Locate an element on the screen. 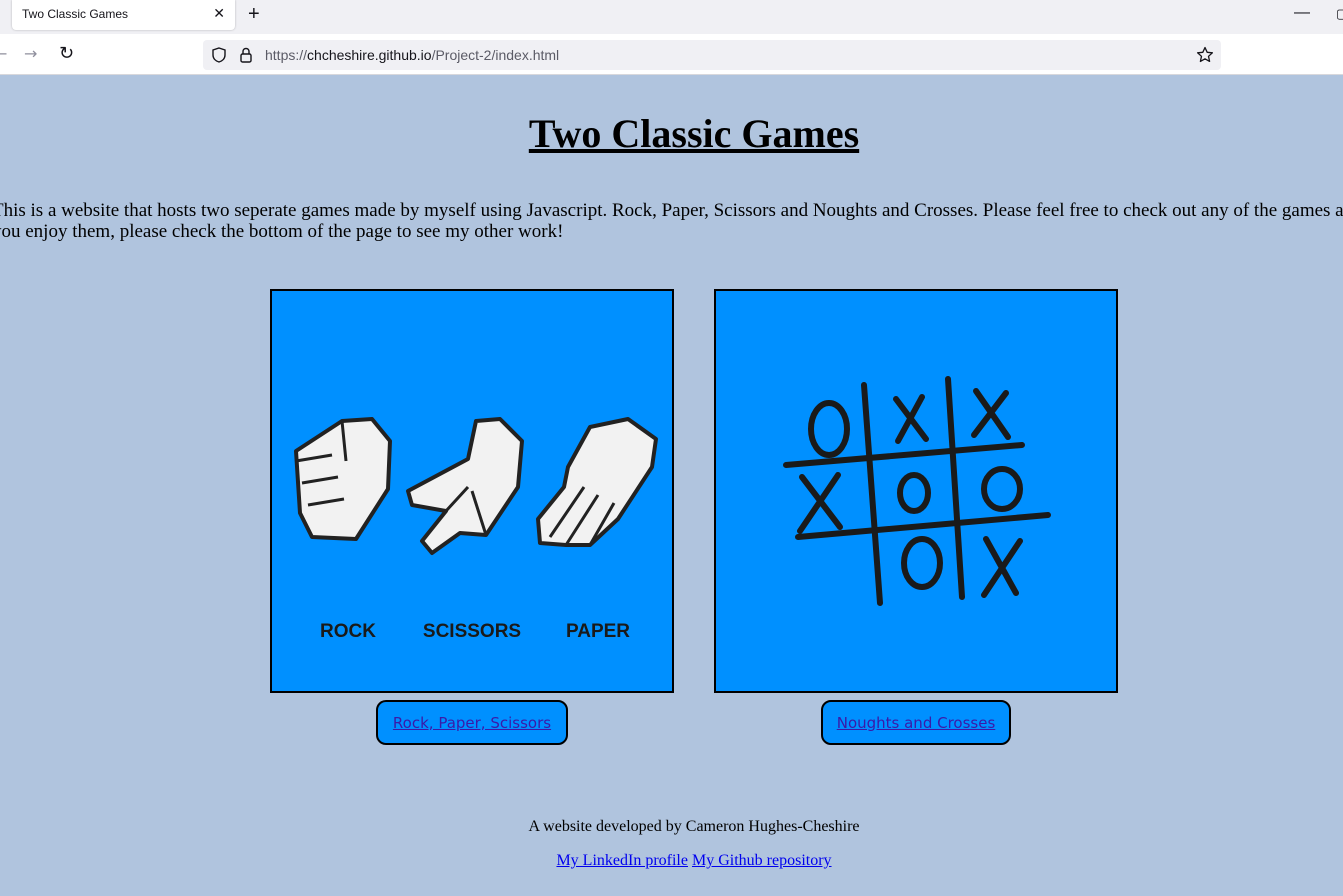  rock-paper-scissors-image: ROCK SCISSORS PAPER is located at coordinates (472, 491).